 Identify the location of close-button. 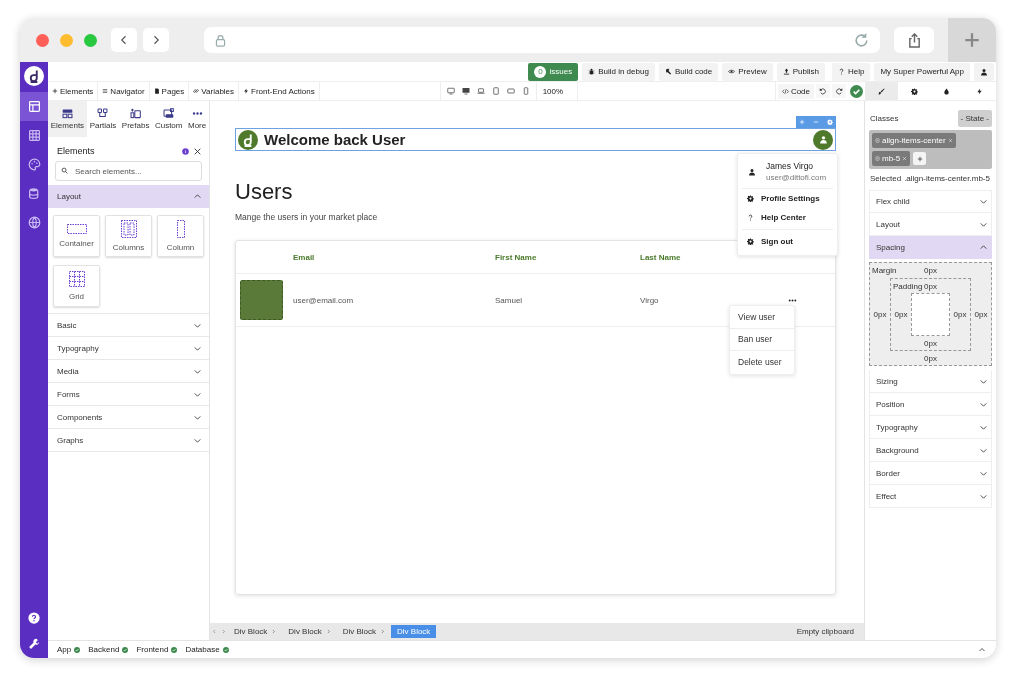
(42, 40).